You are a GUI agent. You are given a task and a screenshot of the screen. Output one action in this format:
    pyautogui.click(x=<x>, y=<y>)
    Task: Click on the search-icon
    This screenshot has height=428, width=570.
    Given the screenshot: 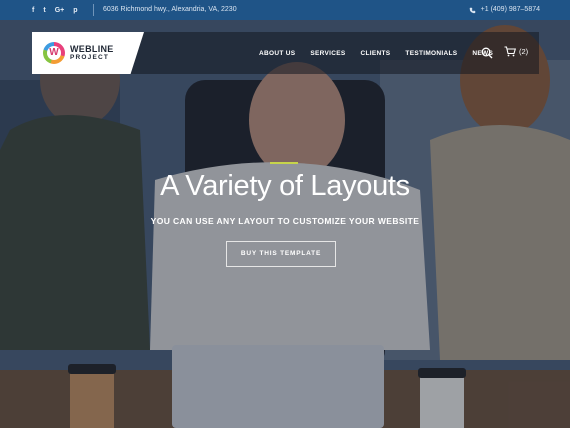 What is the action you would take?
    pyautogui.click(x=487, y=53)
    